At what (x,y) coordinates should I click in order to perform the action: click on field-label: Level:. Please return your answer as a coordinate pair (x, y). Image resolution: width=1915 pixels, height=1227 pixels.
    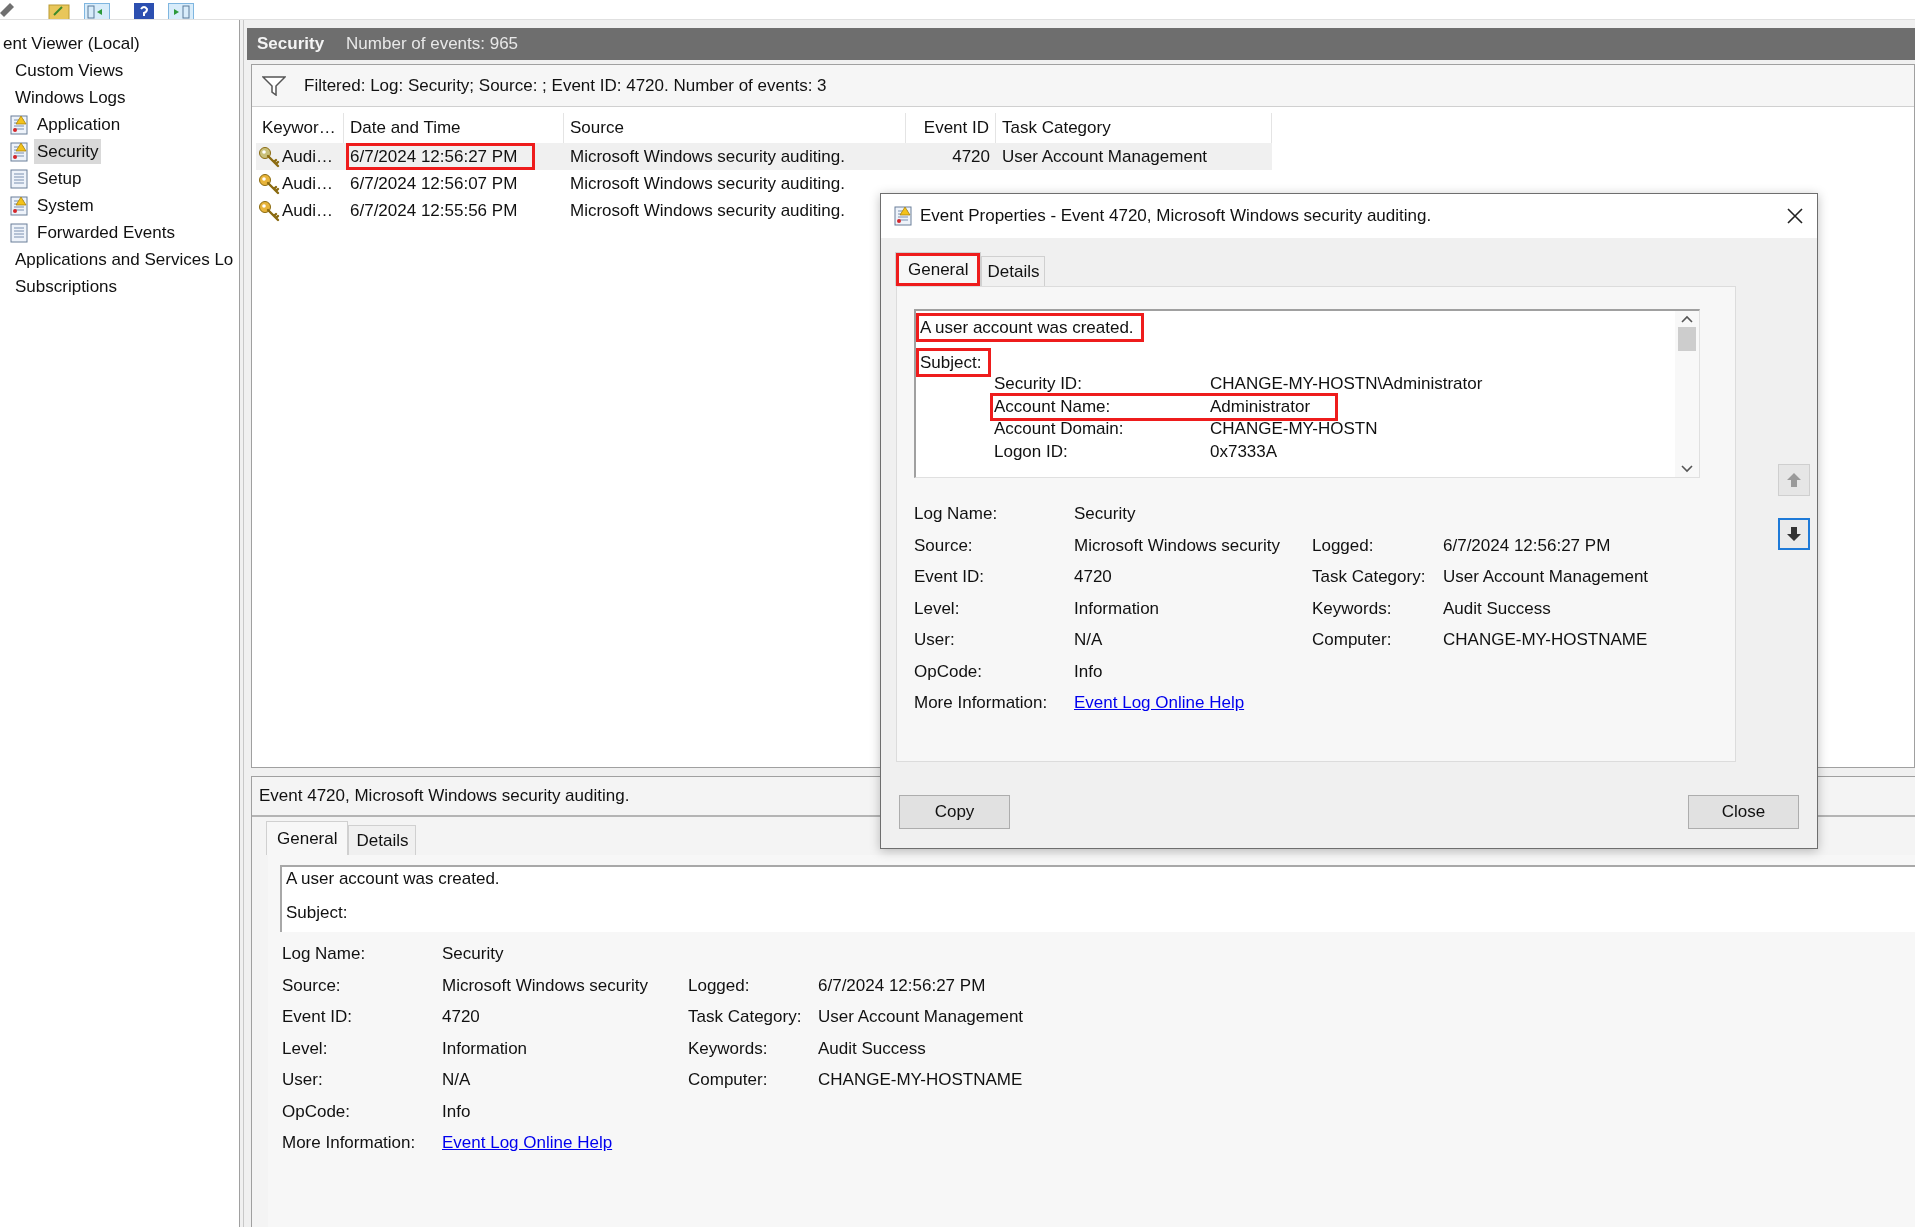
    Looking at the image, I should click on (937, 608).